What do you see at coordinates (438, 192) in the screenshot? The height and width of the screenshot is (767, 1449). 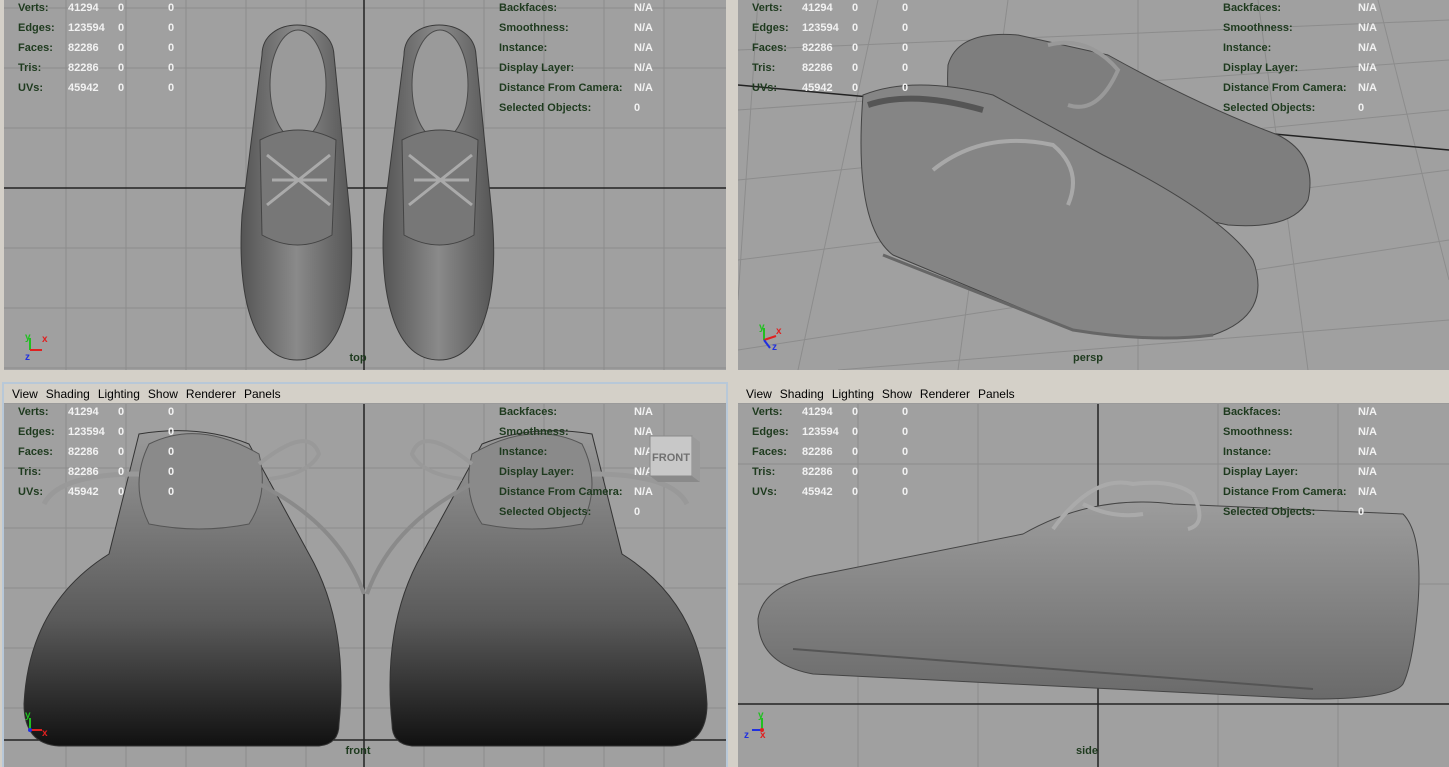 I see `shoe-top-right` at bounding box center [438, 192].